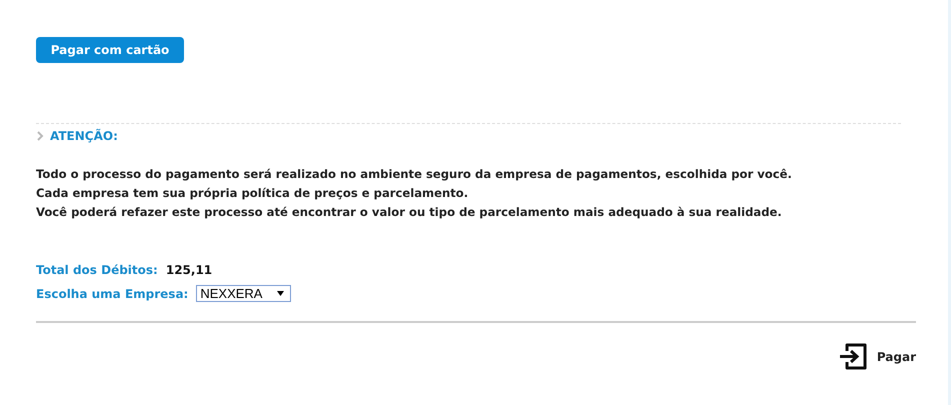  I want to click on notice-text: Todo o processo do pagamento será realizado no ambiente seguro da empresa de pagamentos, escolhida por você., so click(414, 174).